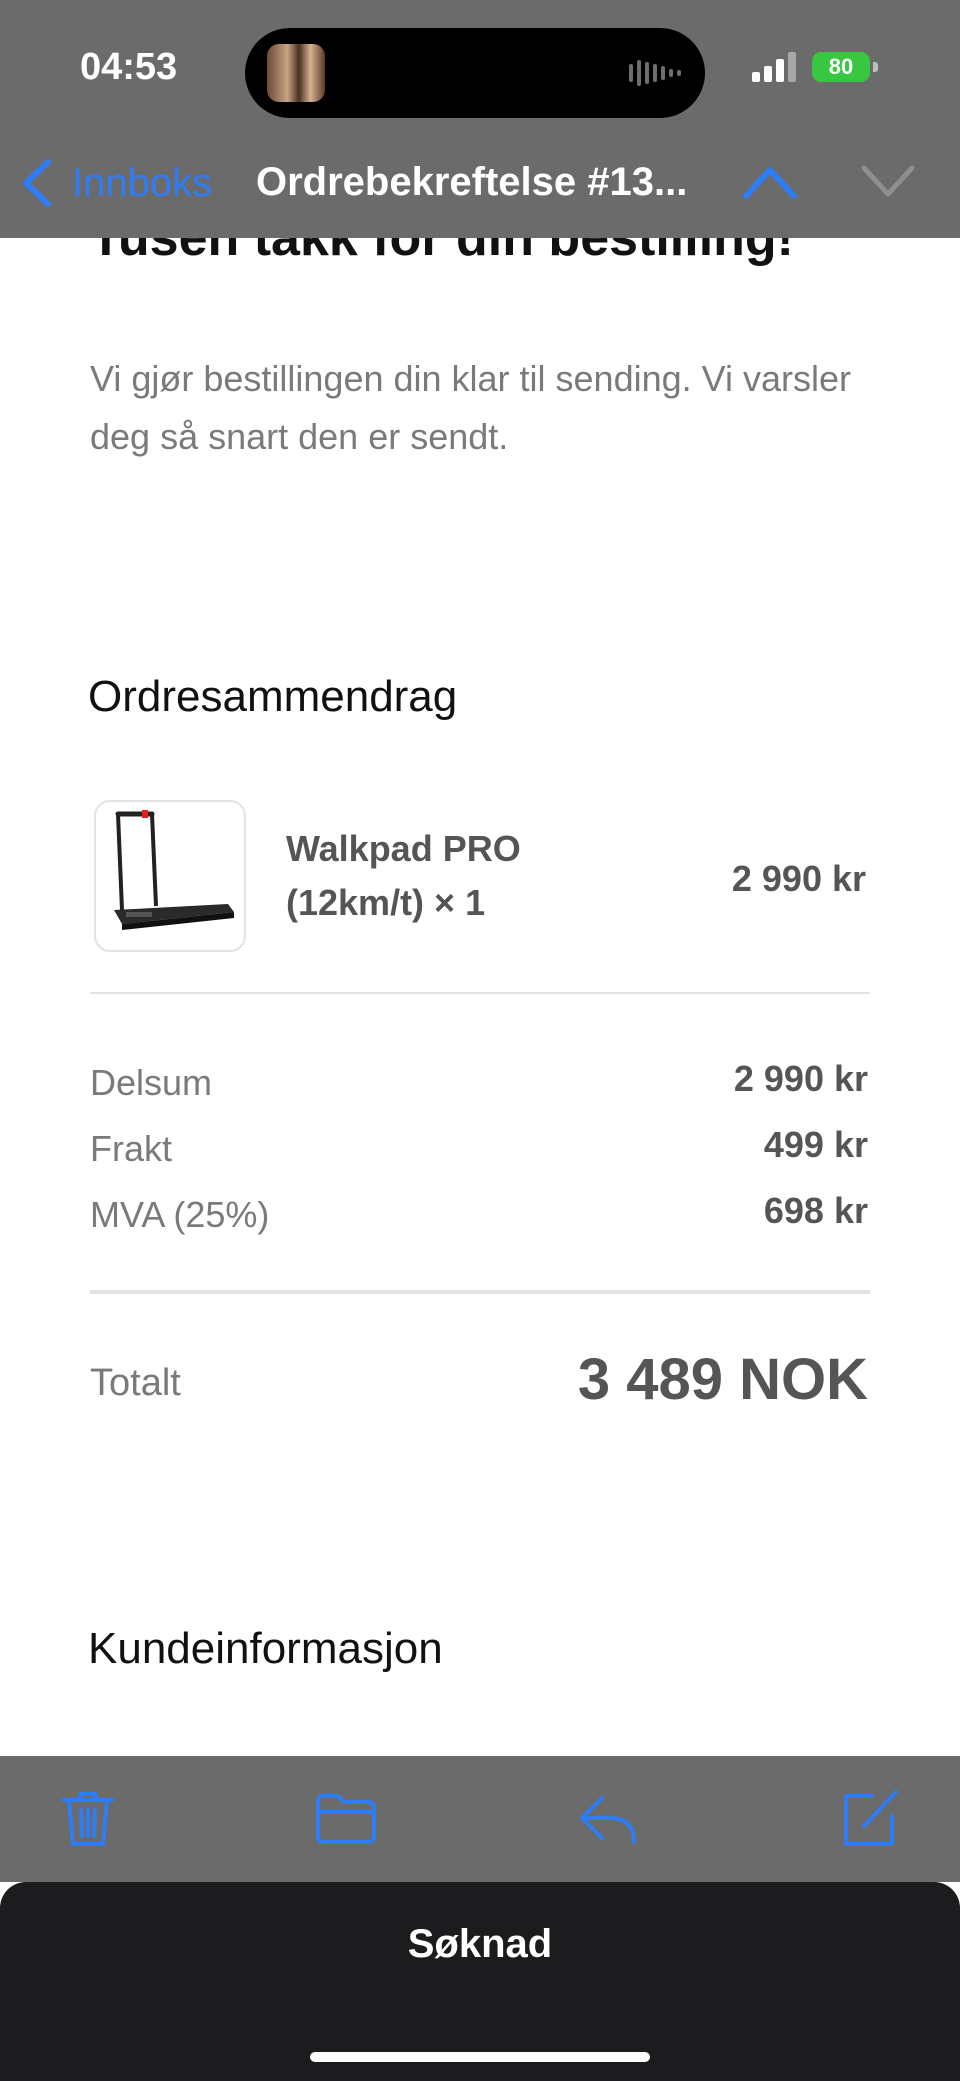 The height and width of the screenshot is (2081, 960). Describe the element at coordinates (265, 1648) in the screenshot. I see `customer-info-title: Kundeinformasjon` at that location.